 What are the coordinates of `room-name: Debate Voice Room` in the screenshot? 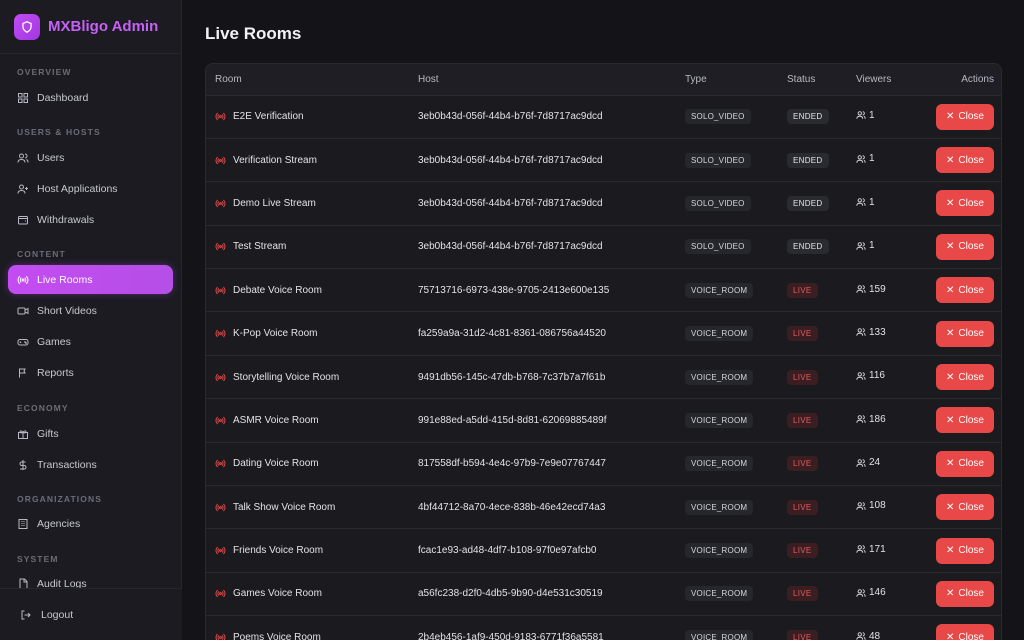 It's located at (277, 290).